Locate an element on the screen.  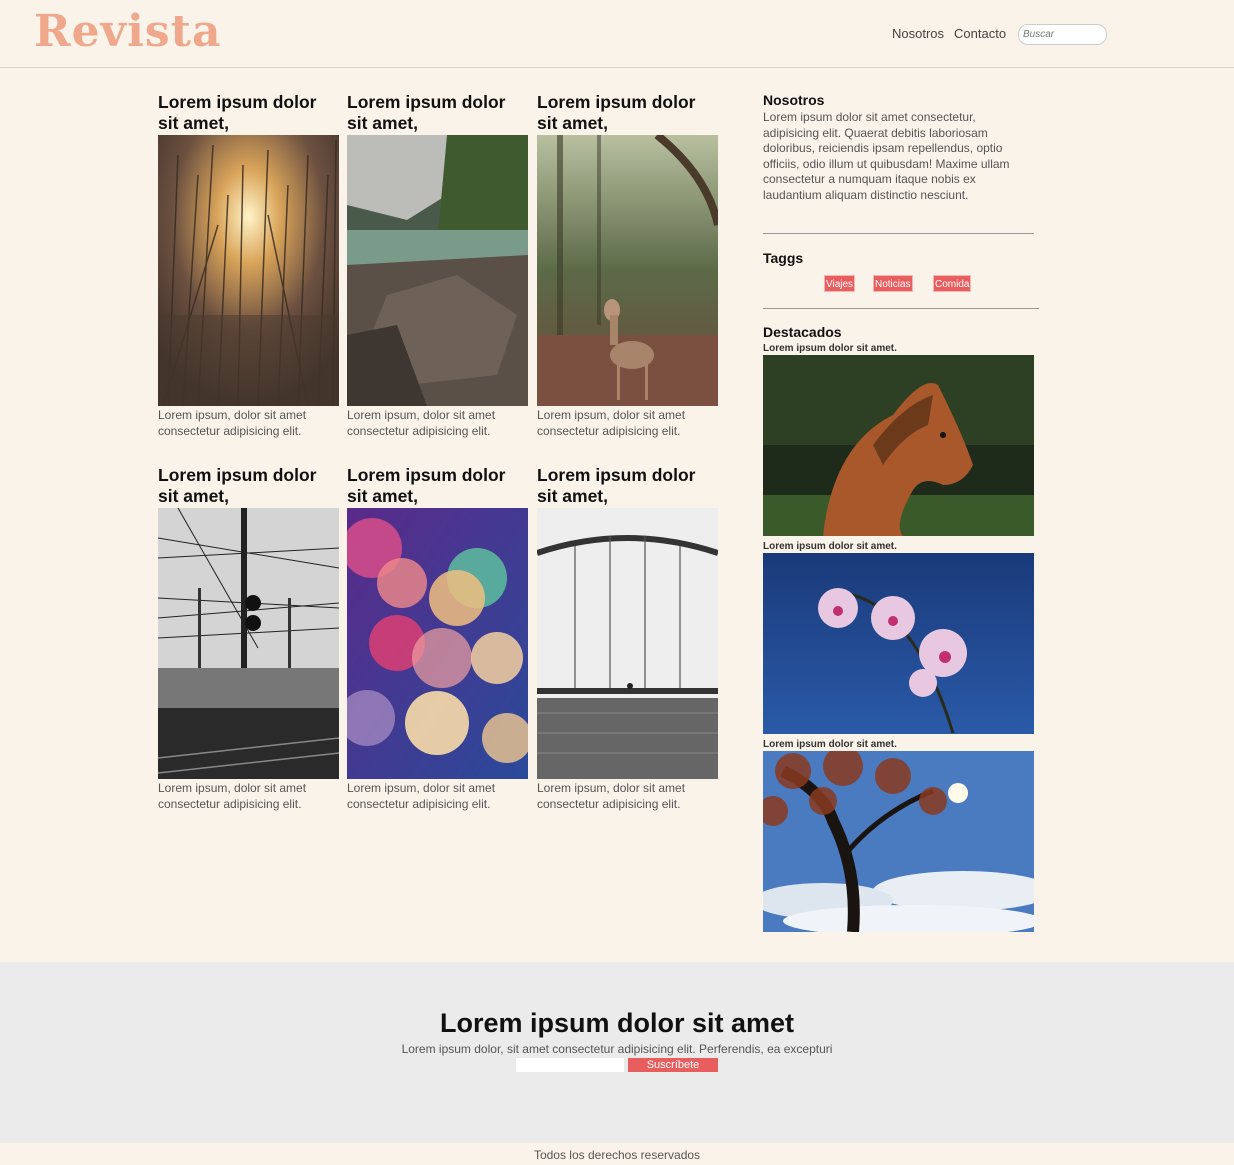
tag-noticias: Noticias is located at coordinates (893, 283).